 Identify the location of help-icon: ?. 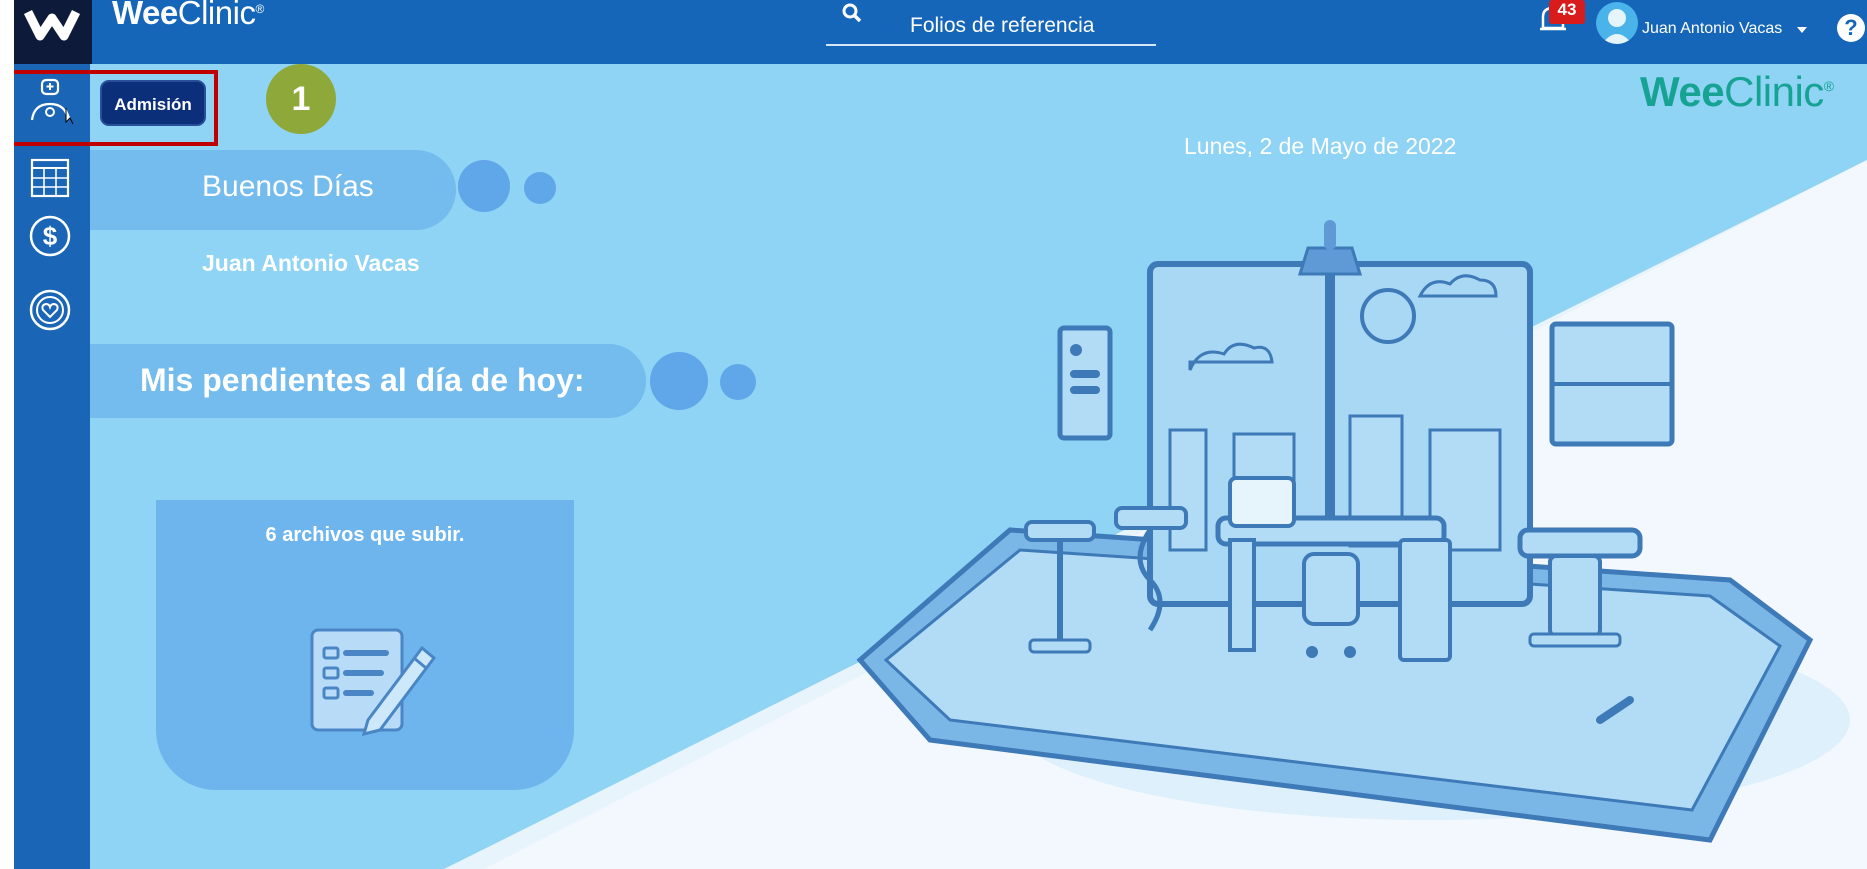
(1851, 28).